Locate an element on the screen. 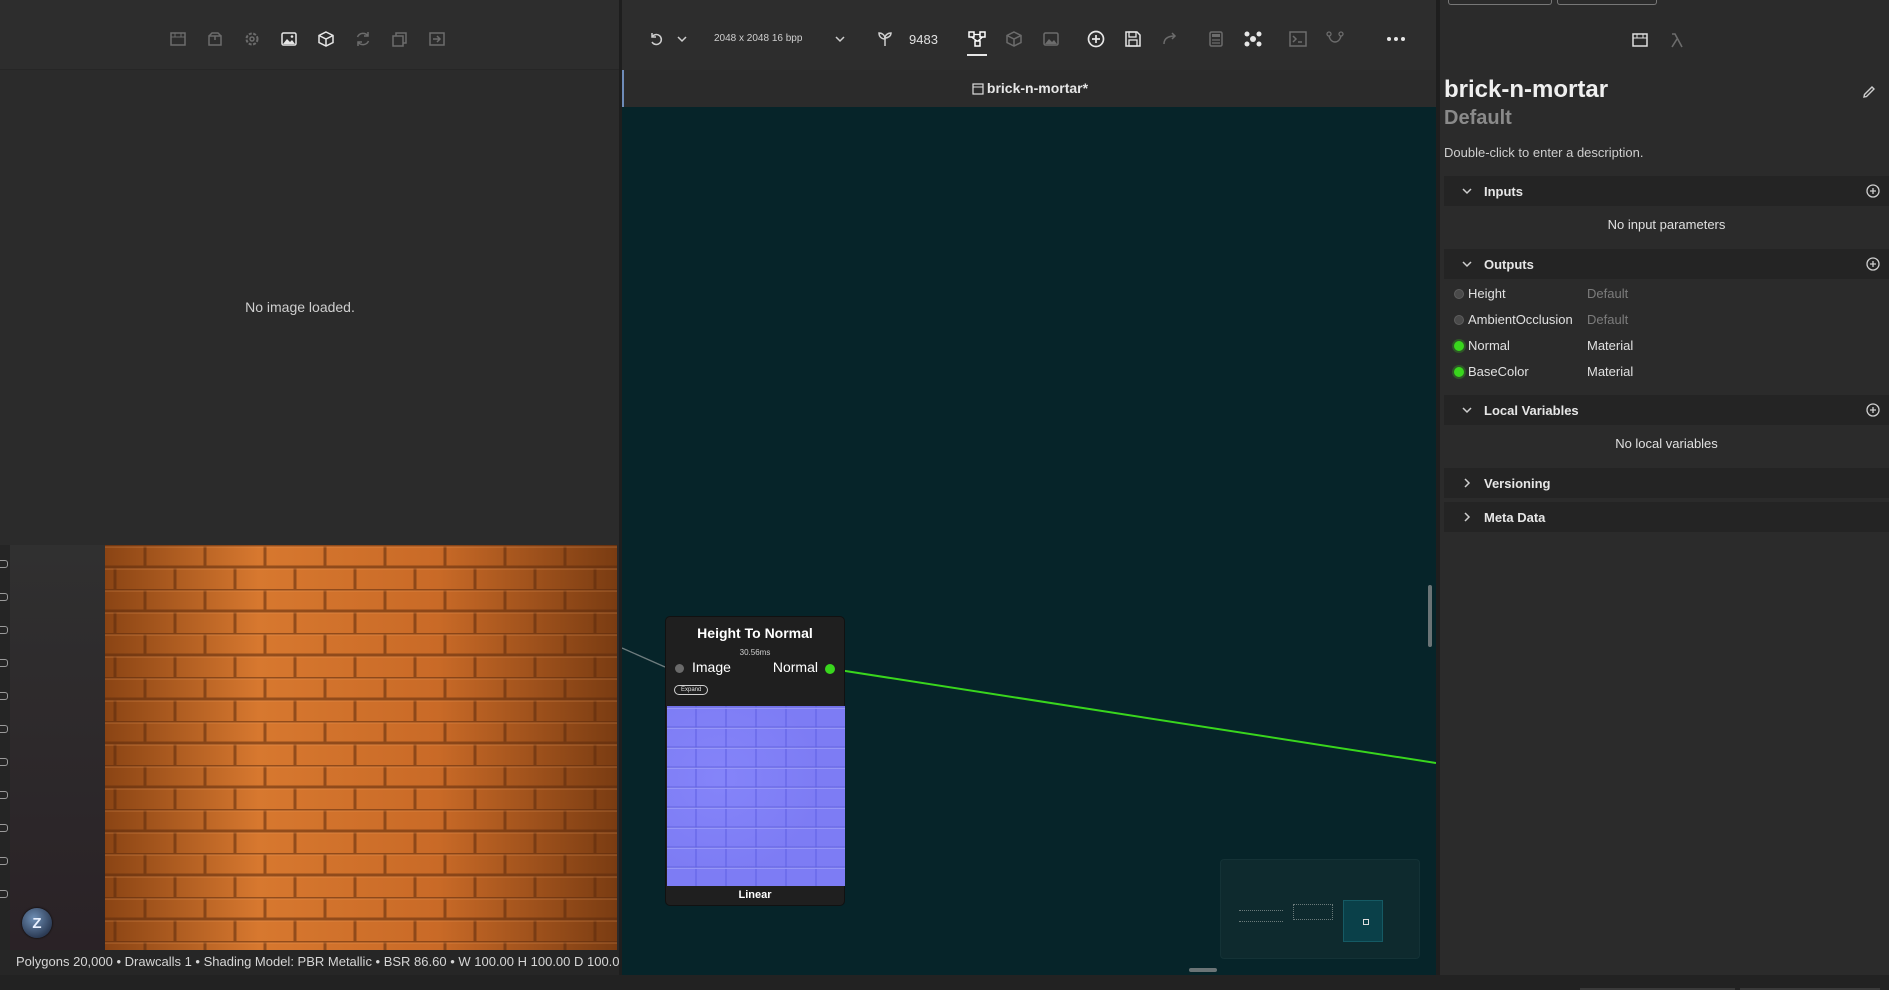 The width and height of the screenshot is (1889, 990). section-label: Outputs is located at coordinates (1509, 264).